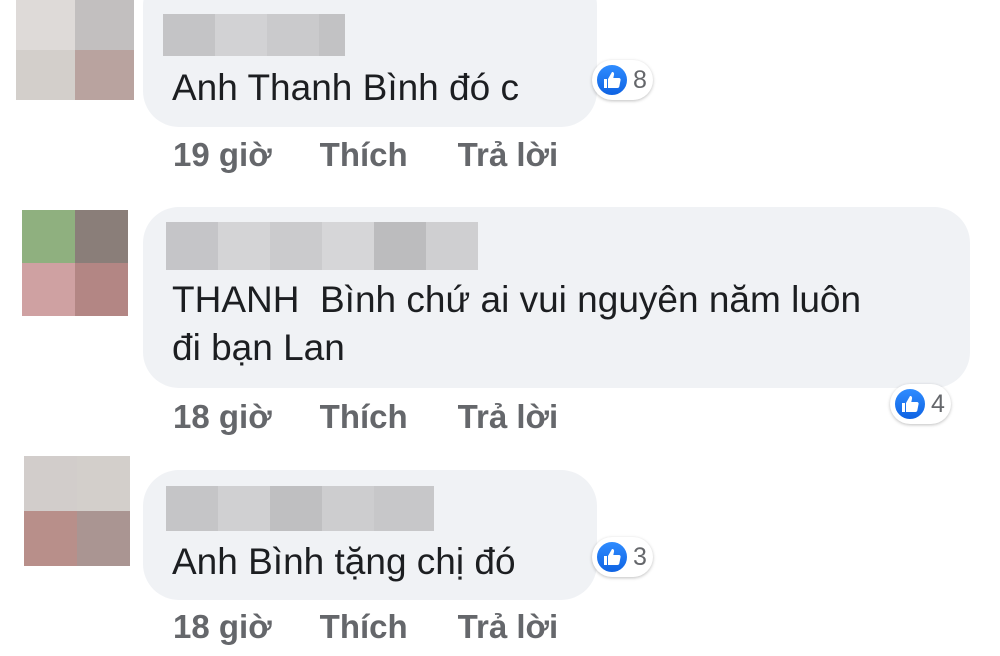 Image resolution: width=1000 pixels, height=656 pixels. I want to click on reaction-summary: 8, so click(622, 80).